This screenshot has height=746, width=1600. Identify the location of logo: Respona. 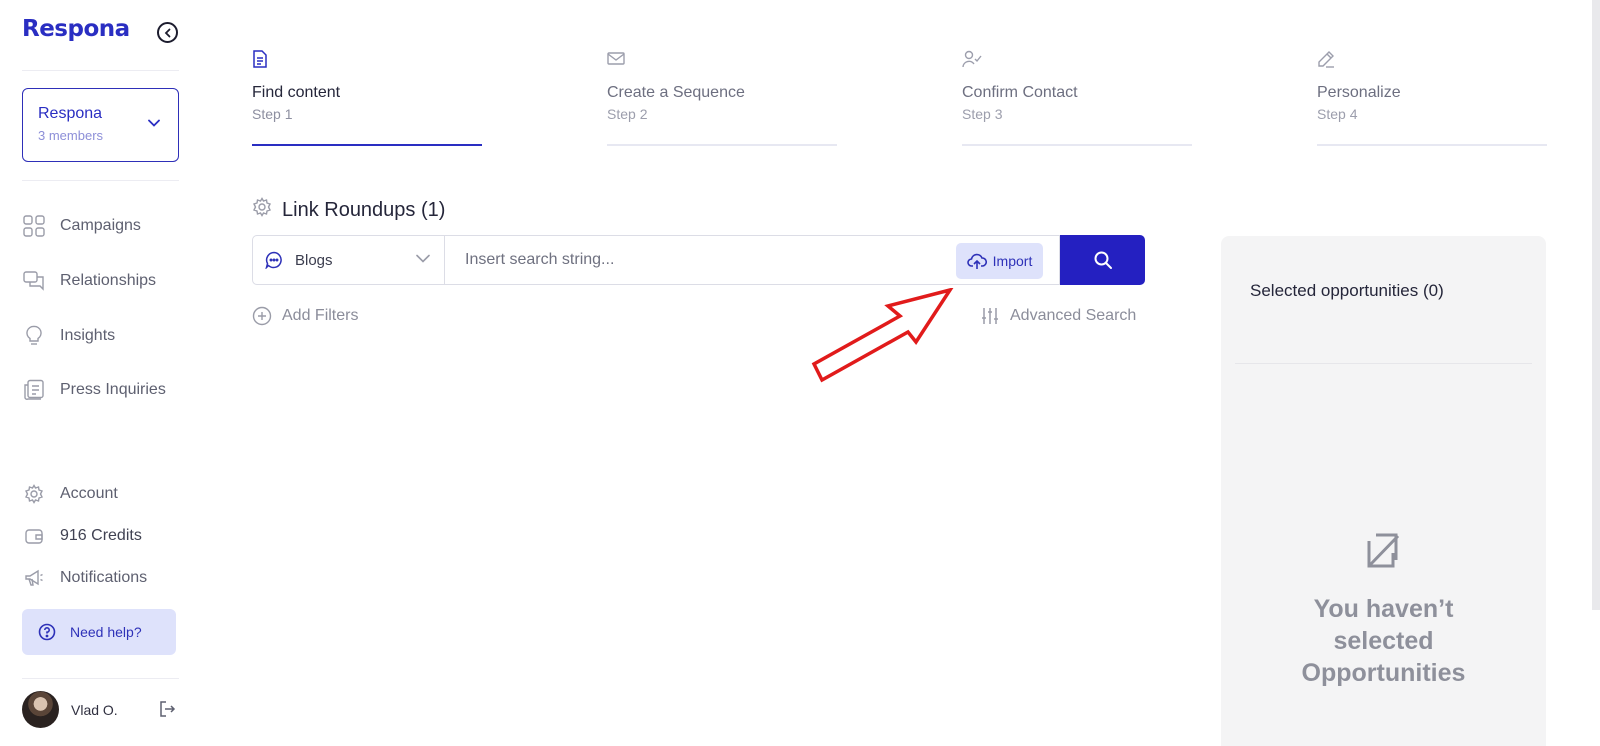
(76, 29).